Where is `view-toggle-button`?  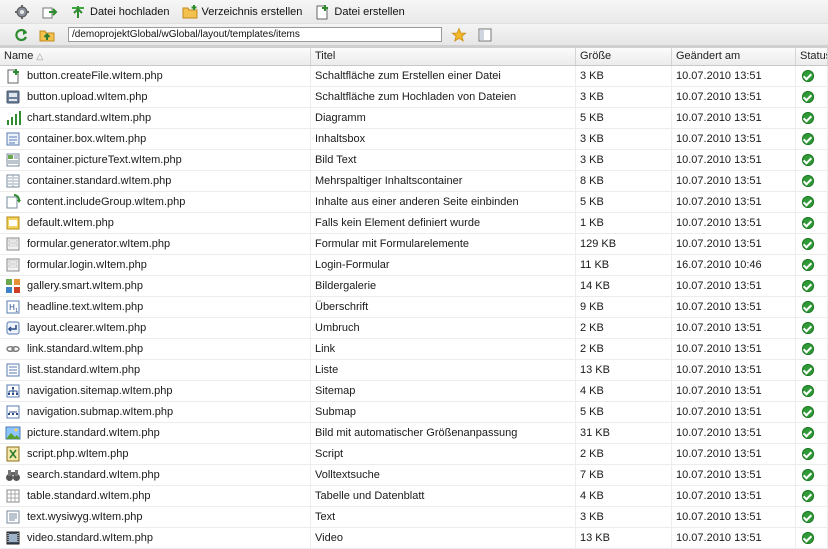 view-toggle-button is located at coordinates (485, 35).